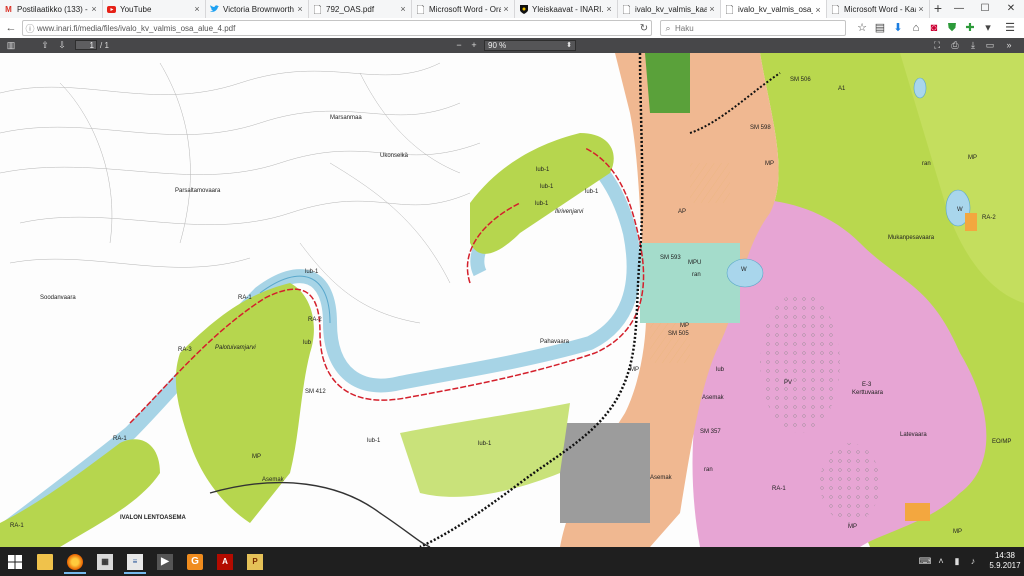  Describe the element at coordinates (459, 45) in the screenshot. I see `zoom-out-button: −` at that location.